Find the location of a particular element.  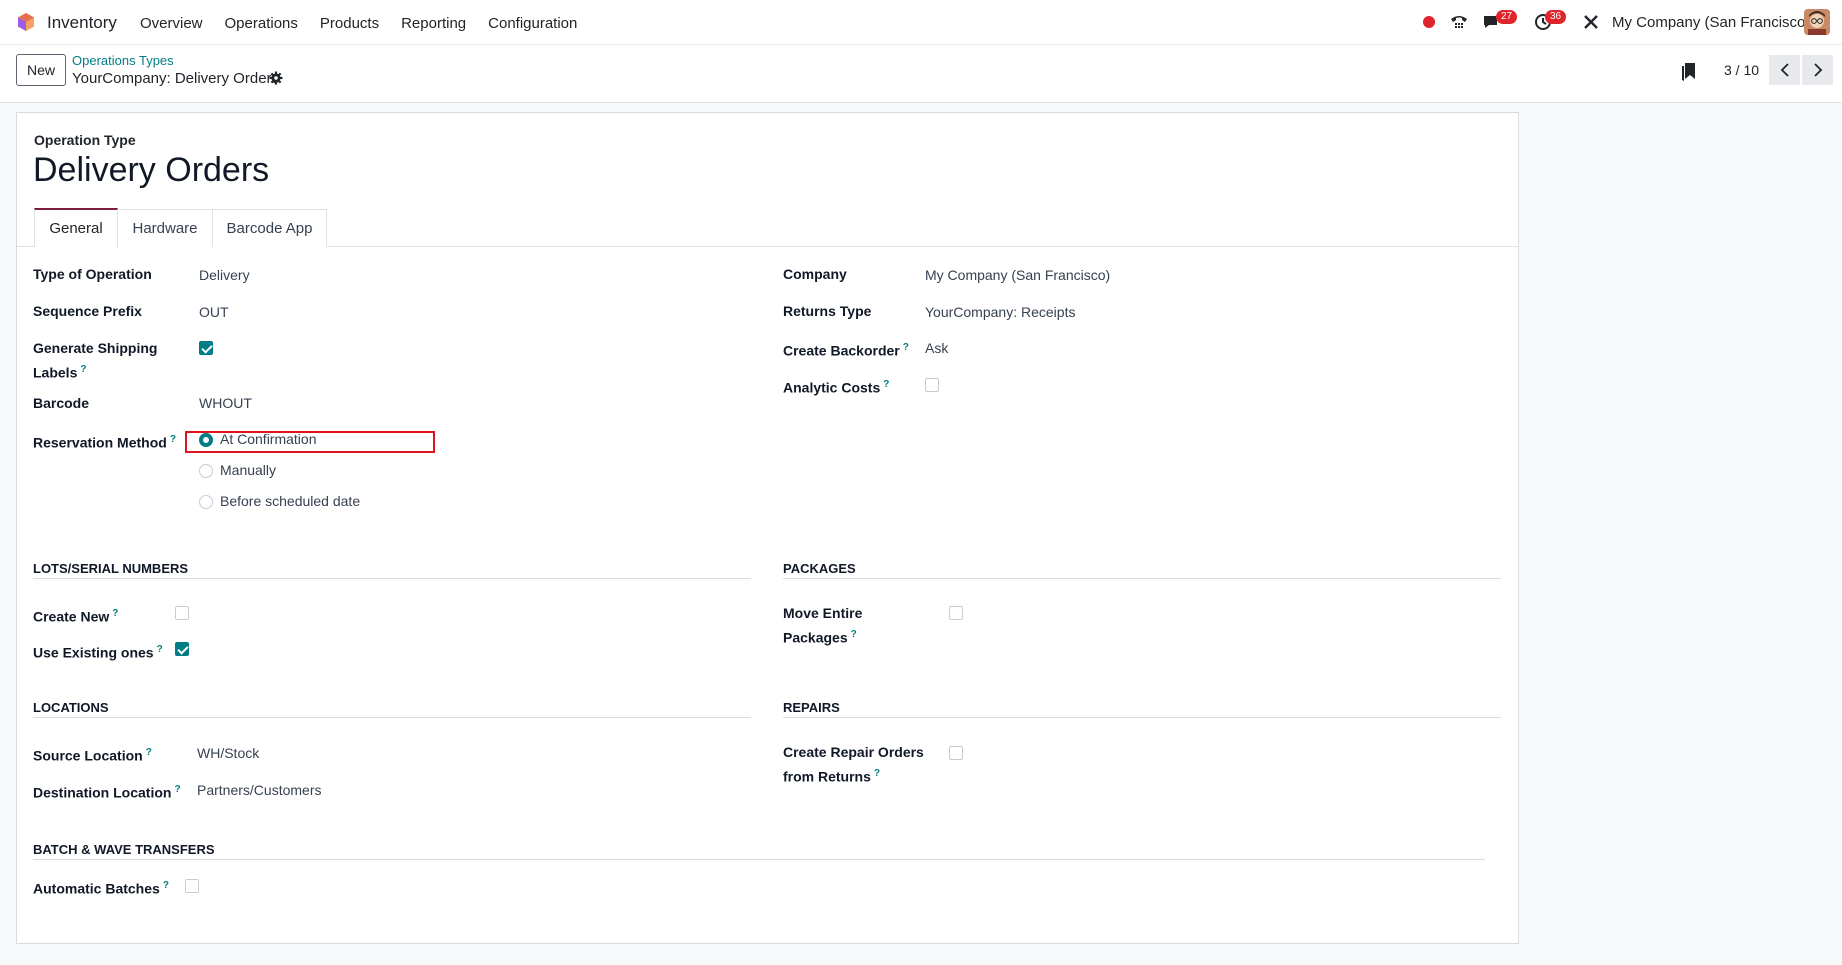

form-tabs: General Hardware Barcode App is located at coordinates (767, 227).